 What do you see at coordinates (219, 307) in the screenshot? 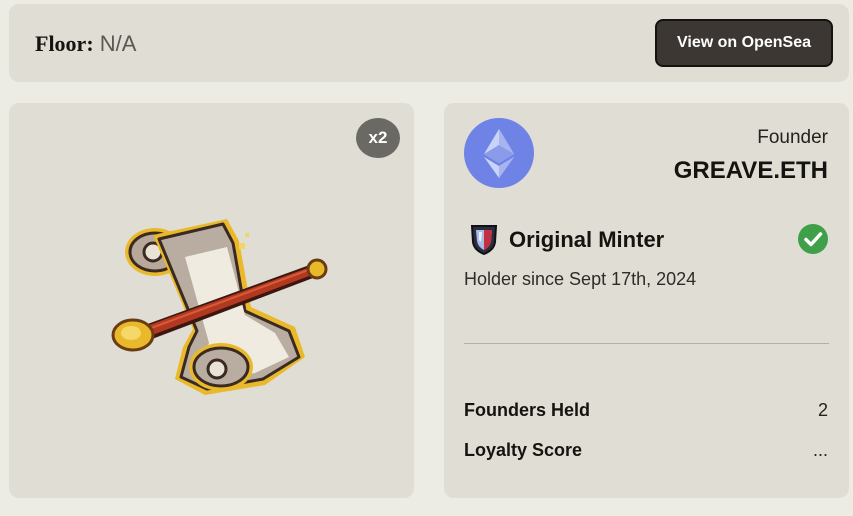
I see `scroll-icon` at bounding box center [219, 307].